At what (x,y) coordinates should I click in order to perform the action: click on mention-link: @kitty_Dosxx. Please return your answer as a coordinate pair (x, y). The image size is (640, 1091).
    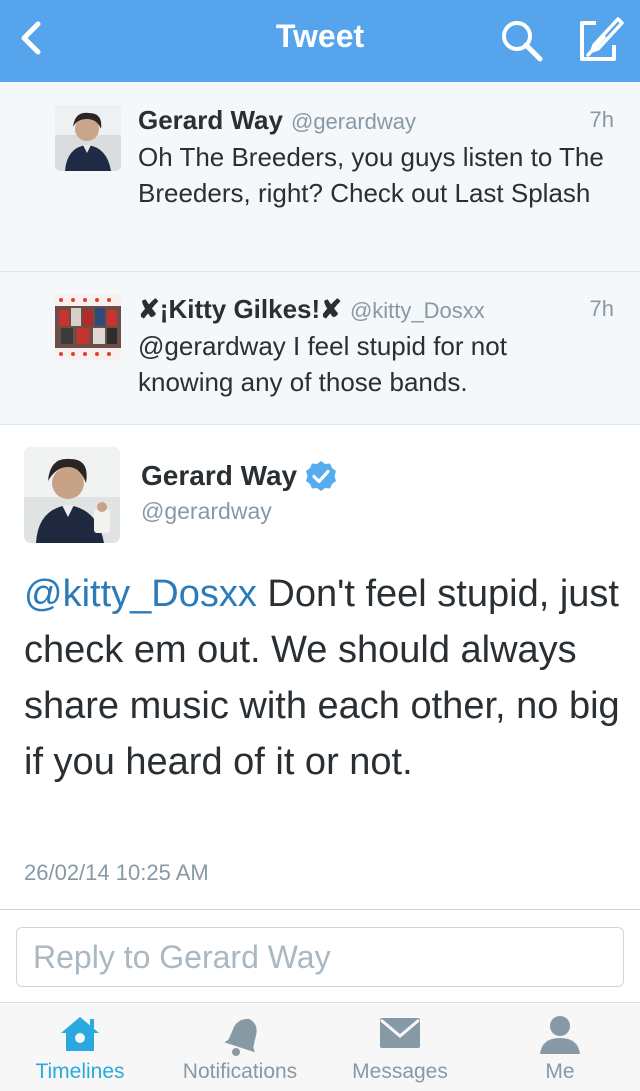
    Looking at the image, I should click on (140, 594).